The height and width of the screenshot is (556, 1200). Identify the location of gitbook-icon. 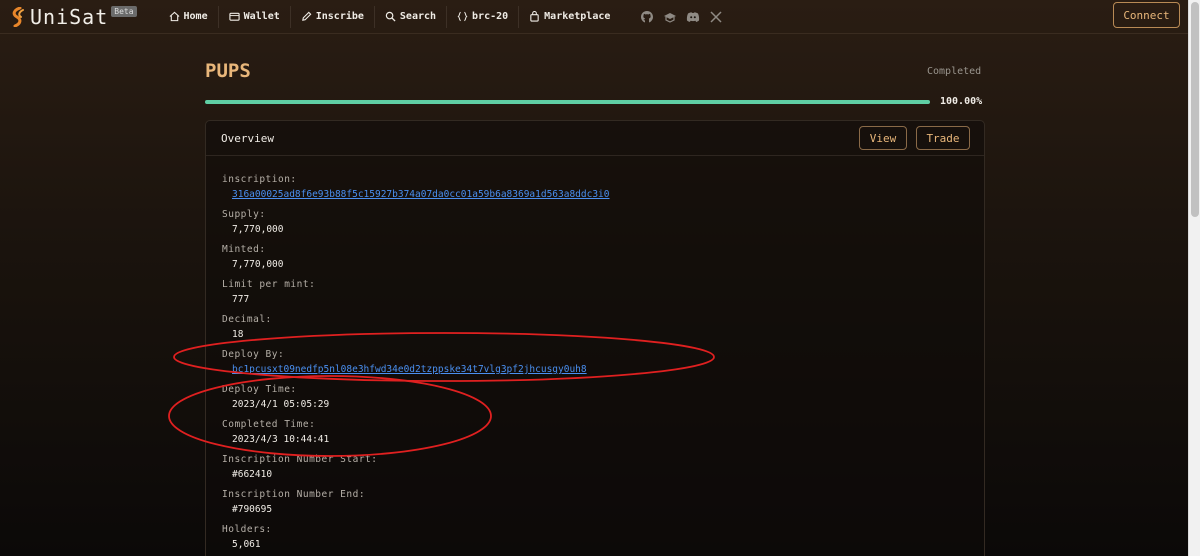
(670, 17).